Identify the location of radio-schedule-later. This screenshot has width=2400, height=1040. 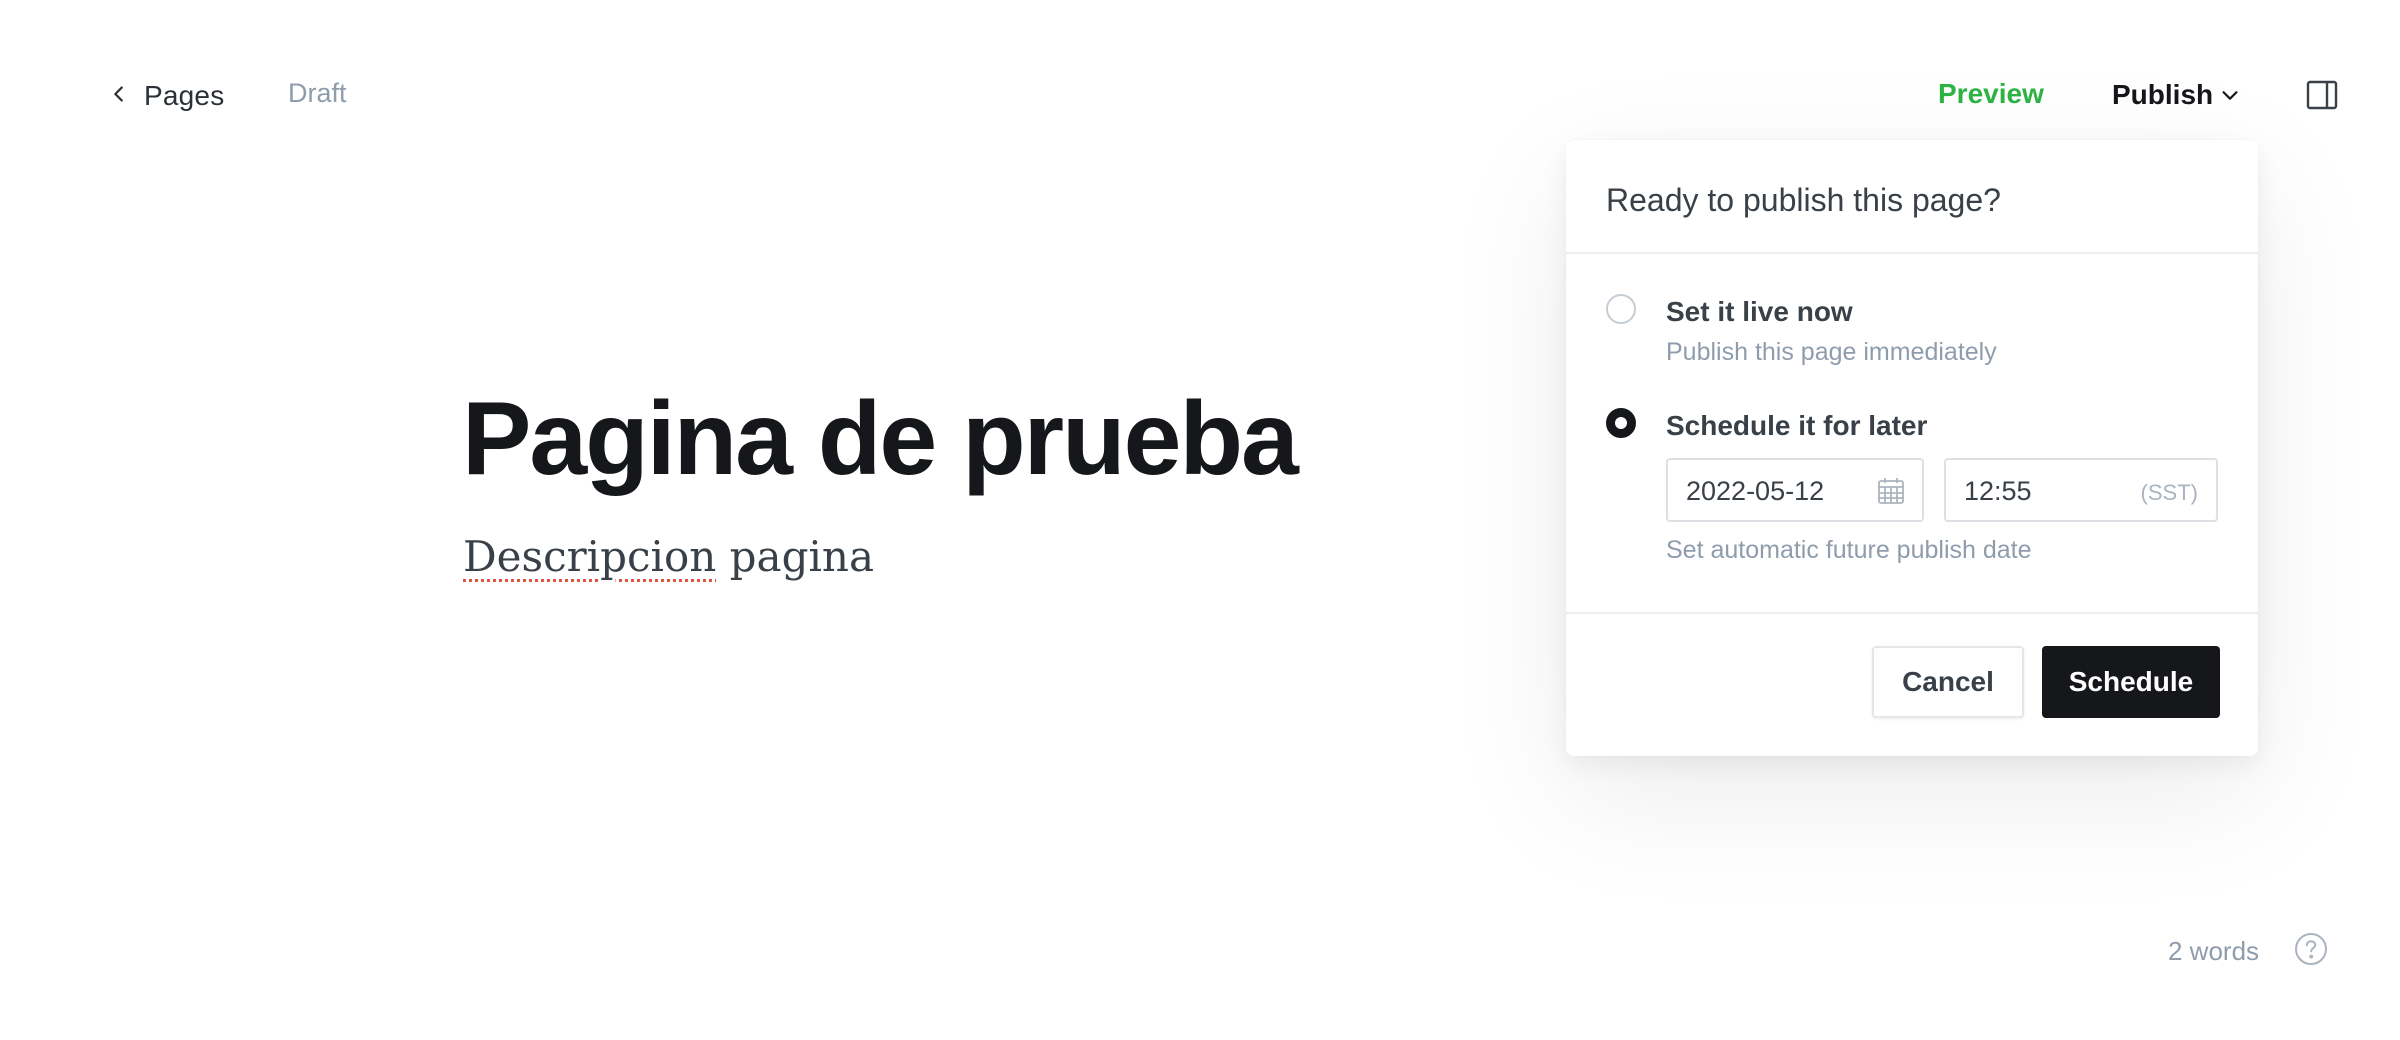
(1621, 423).